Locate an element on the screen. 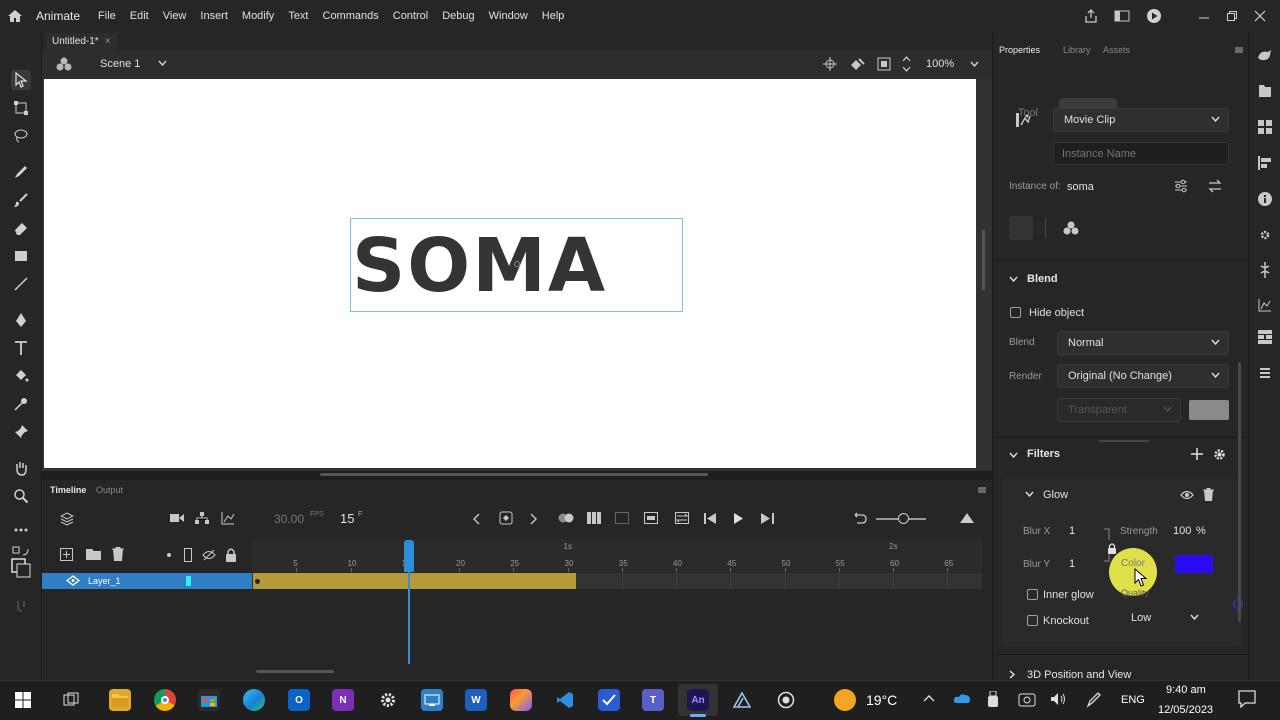 Image resolution: width=1280 pixels, height=720 pixels. outline-icon is located at coordinates (188, 555).